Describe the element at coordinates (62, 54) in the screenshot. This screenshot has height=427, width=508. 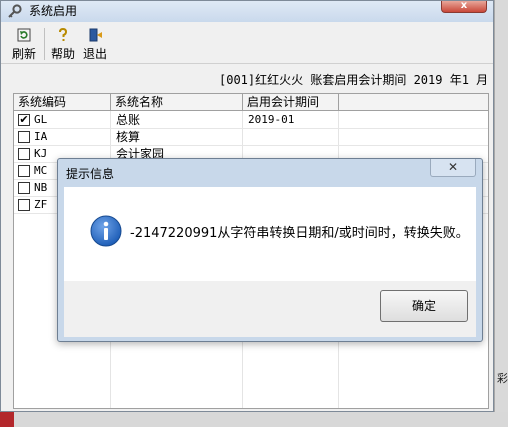
I see `help-label: 帮助` at that location.